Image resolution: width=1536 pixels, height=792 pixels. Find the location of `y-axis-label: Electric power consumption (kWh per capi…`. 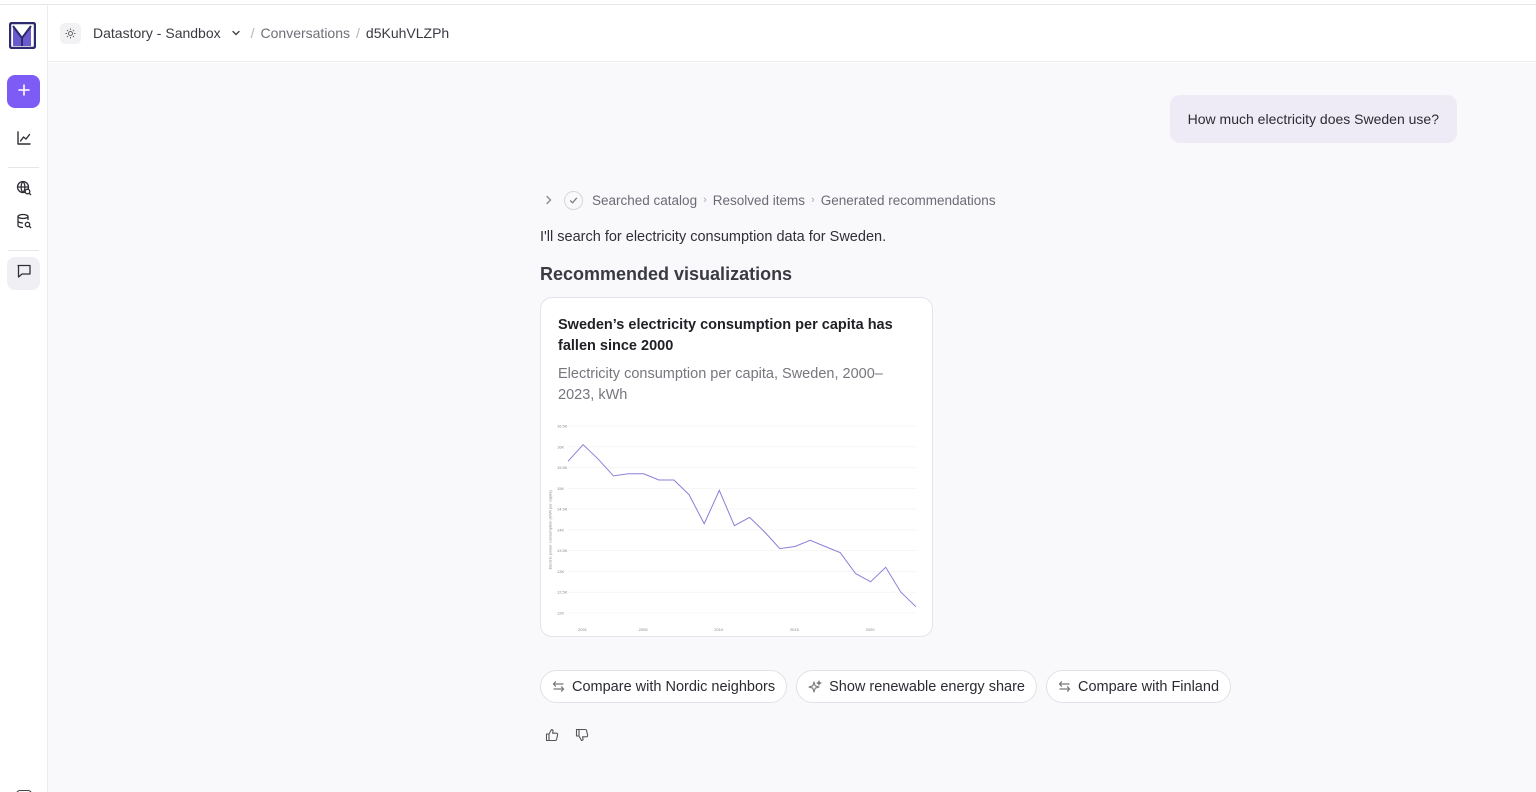

y-axis-label: Electric power consumption (kWh per capi… is located at coordinates (550, 529).